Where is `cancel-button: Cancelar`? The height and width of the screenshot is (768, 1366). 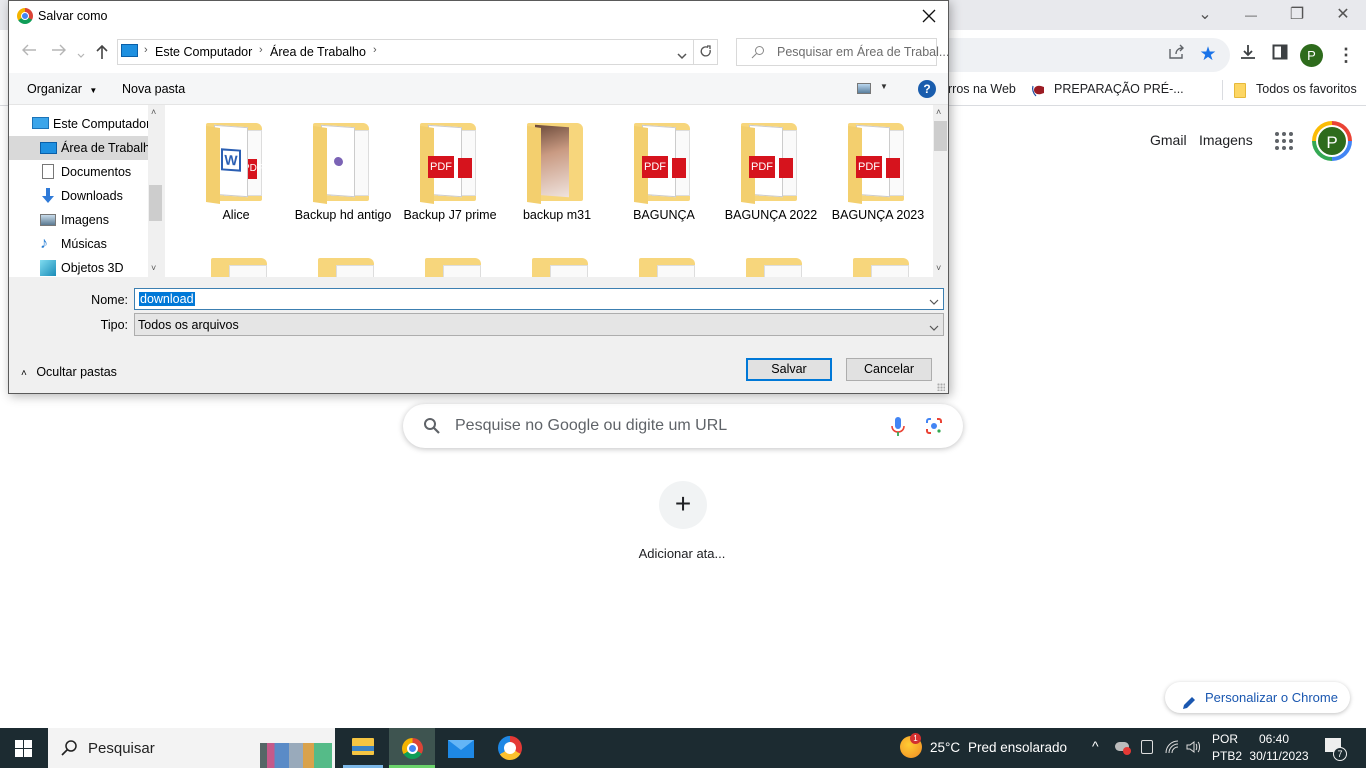 cancel-button: Cancelar is located at coordinates (889, 369).